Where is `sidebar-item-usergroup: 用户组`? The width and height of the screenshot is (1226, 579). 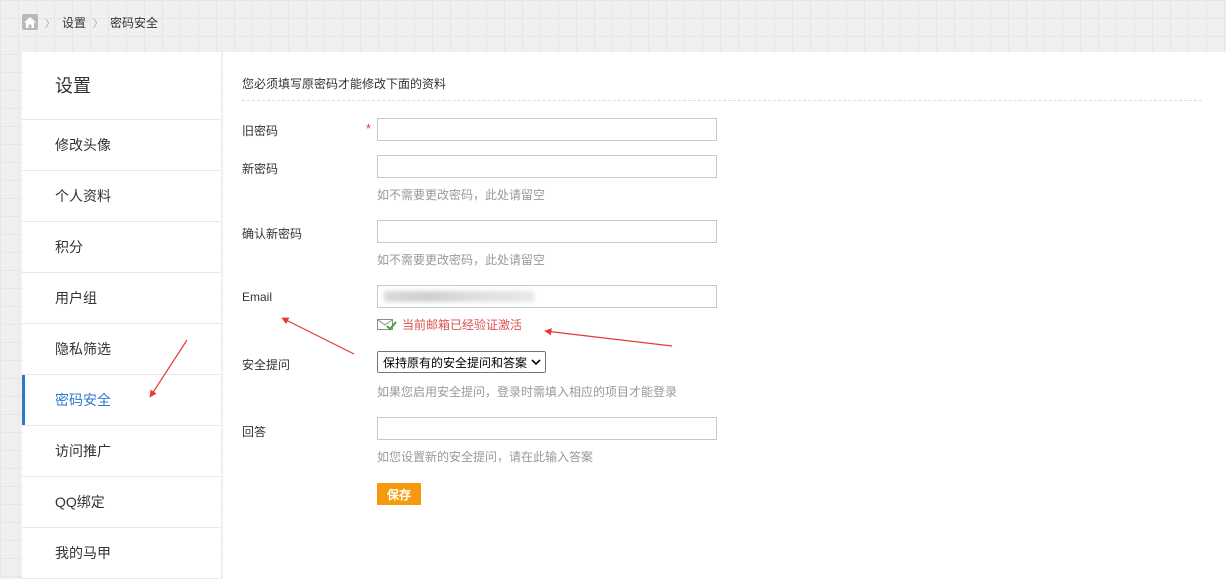
sidebar-item-usergroup: 用户组 is located at coordinates (121, 298).